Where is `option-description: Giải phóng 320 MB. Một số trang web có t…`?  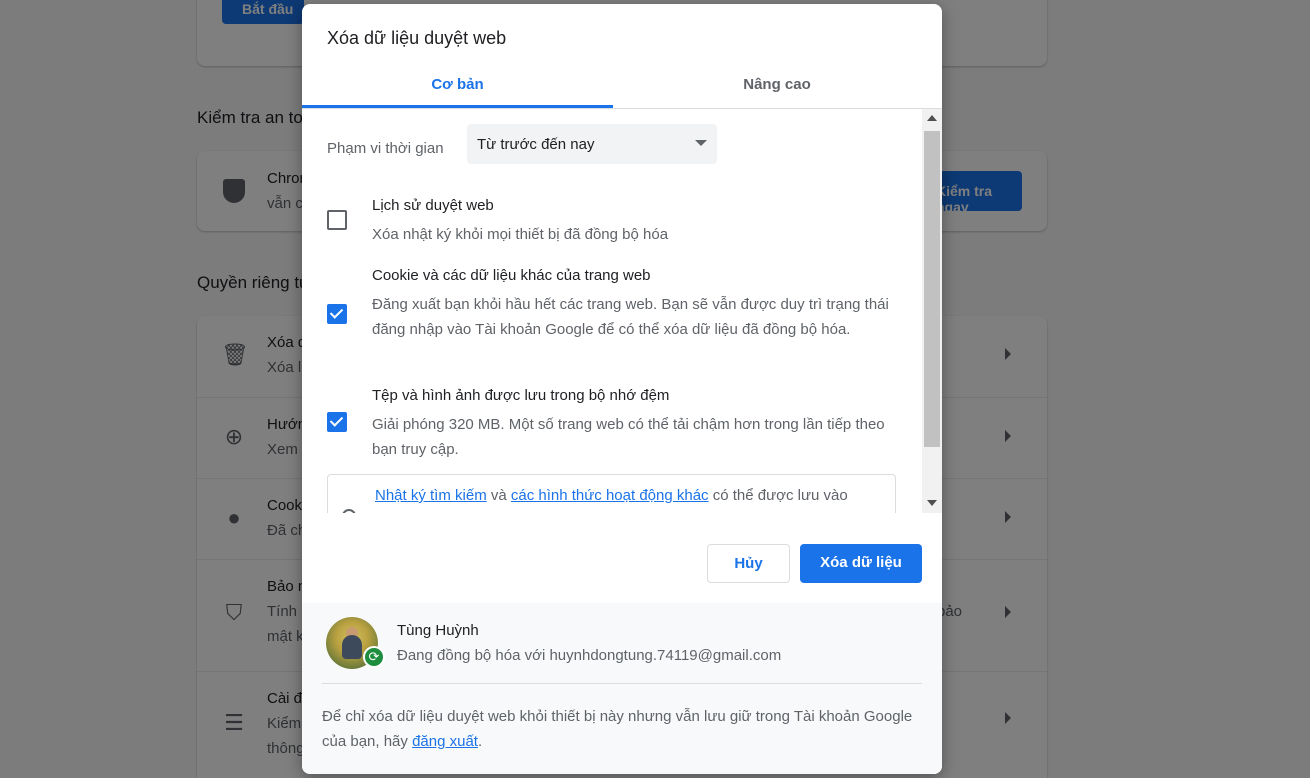
option-description: Giải phóng 320 MB. Một số trang web có t… is located at coordinates (628, 437).